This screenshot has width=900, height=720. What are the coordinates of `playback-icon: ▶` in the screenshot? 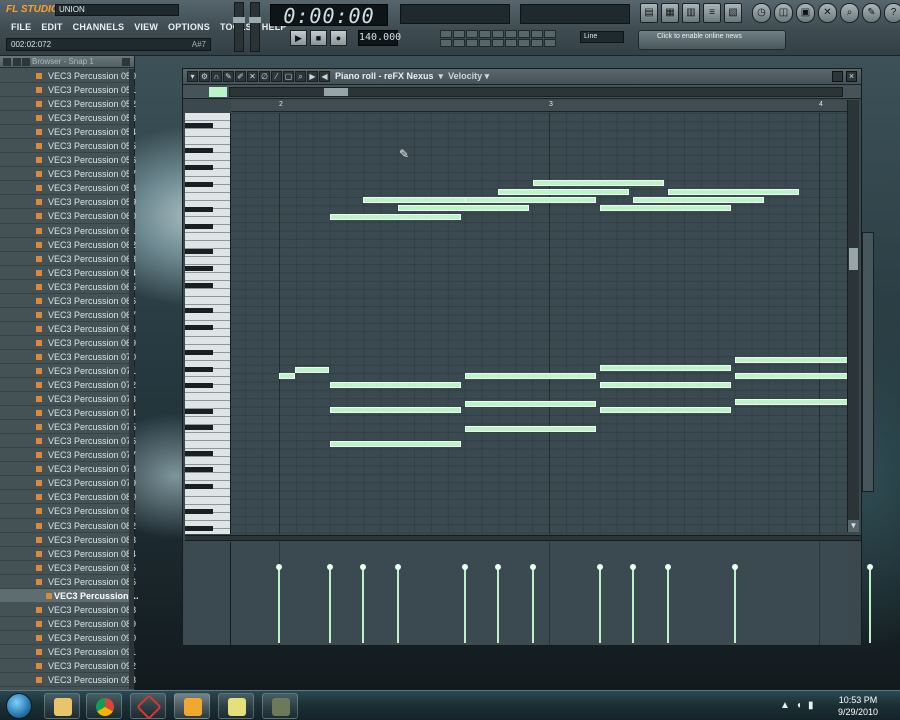 It's located at (312, 76).